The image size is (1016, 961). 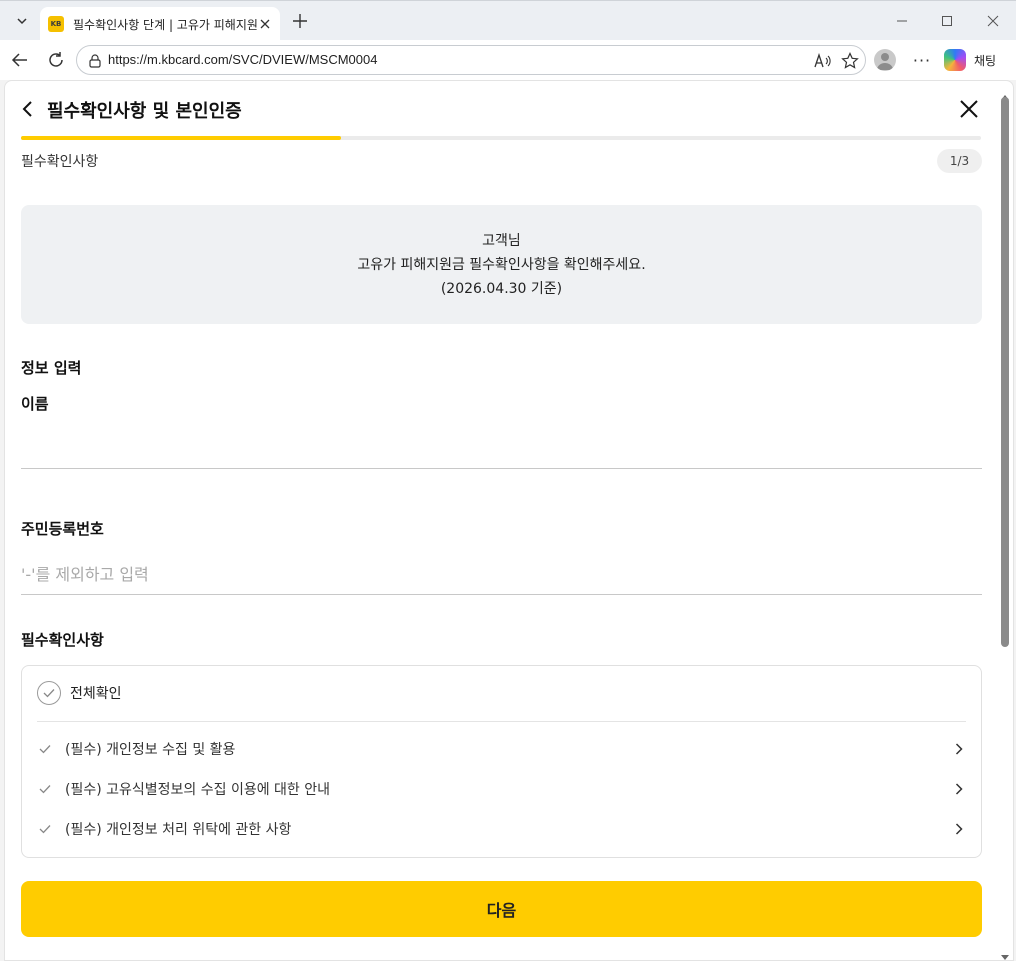 I want to click on profile-avatar-icon, so click(x=885, y=60).